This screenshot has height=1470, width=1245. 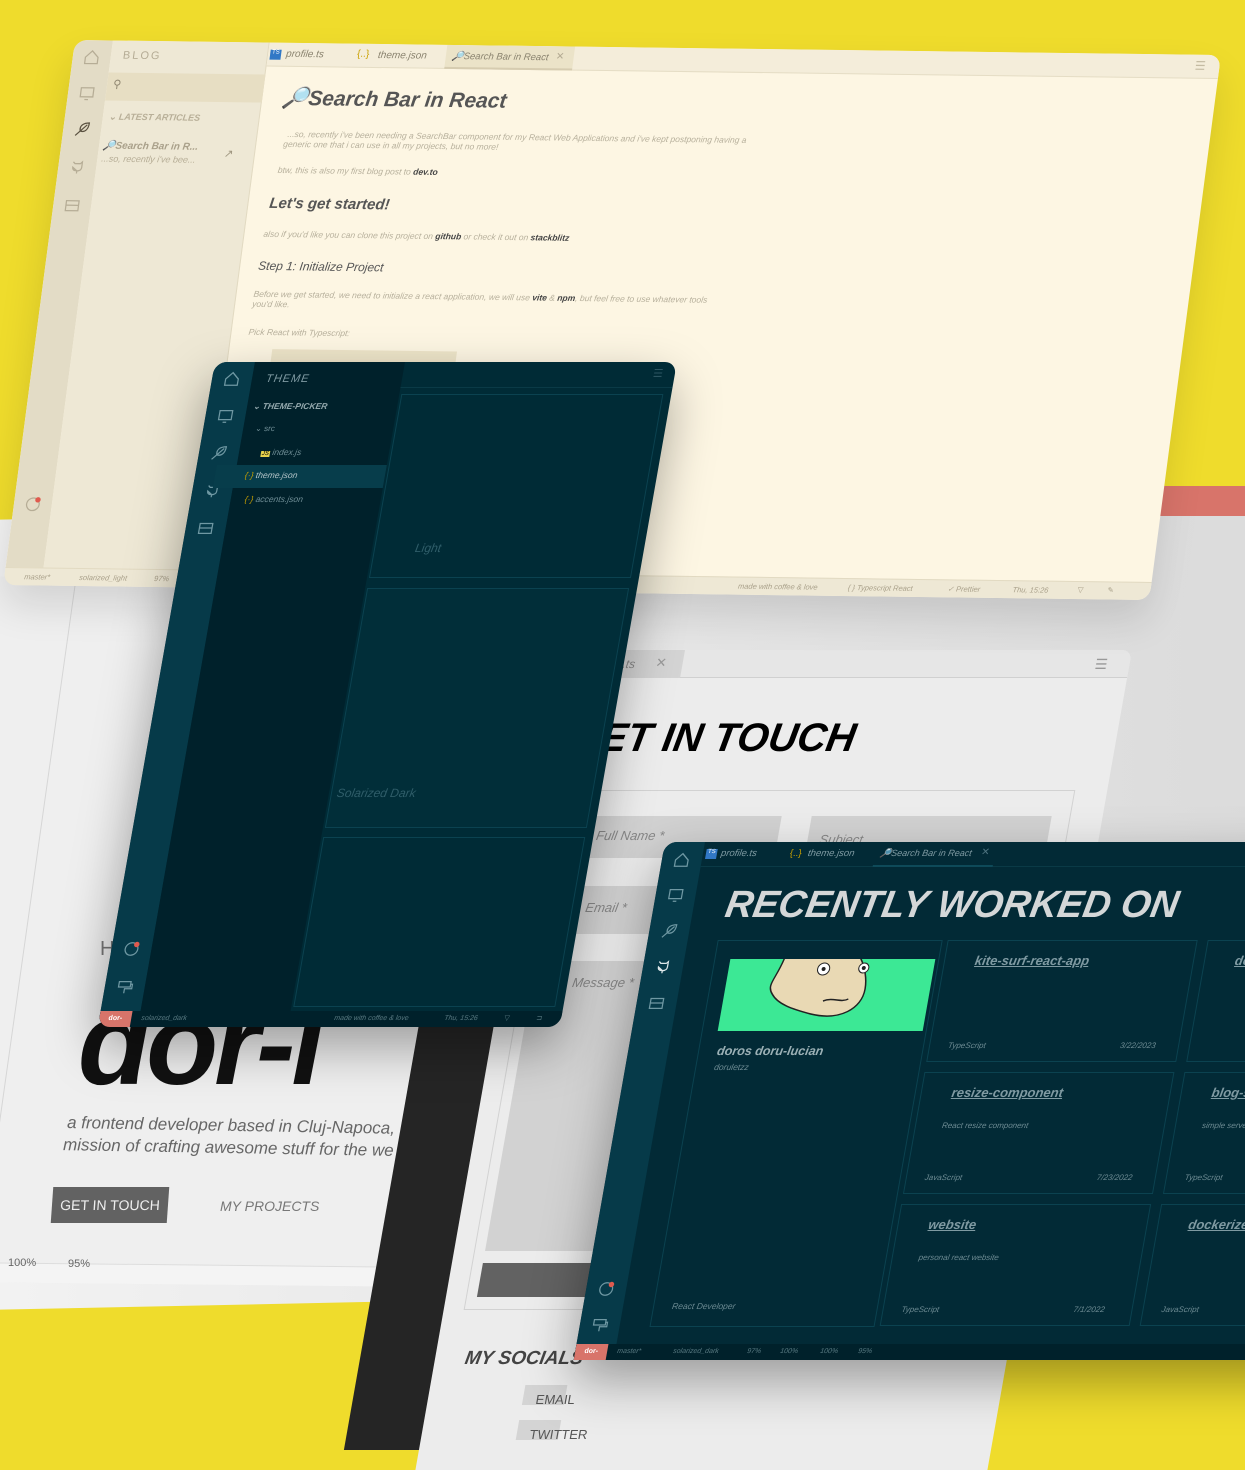 What do you see at coordinates (704, 1306) in the screenshot?
I see `profile-role: React Developer` at bounding box center [704, 1306].